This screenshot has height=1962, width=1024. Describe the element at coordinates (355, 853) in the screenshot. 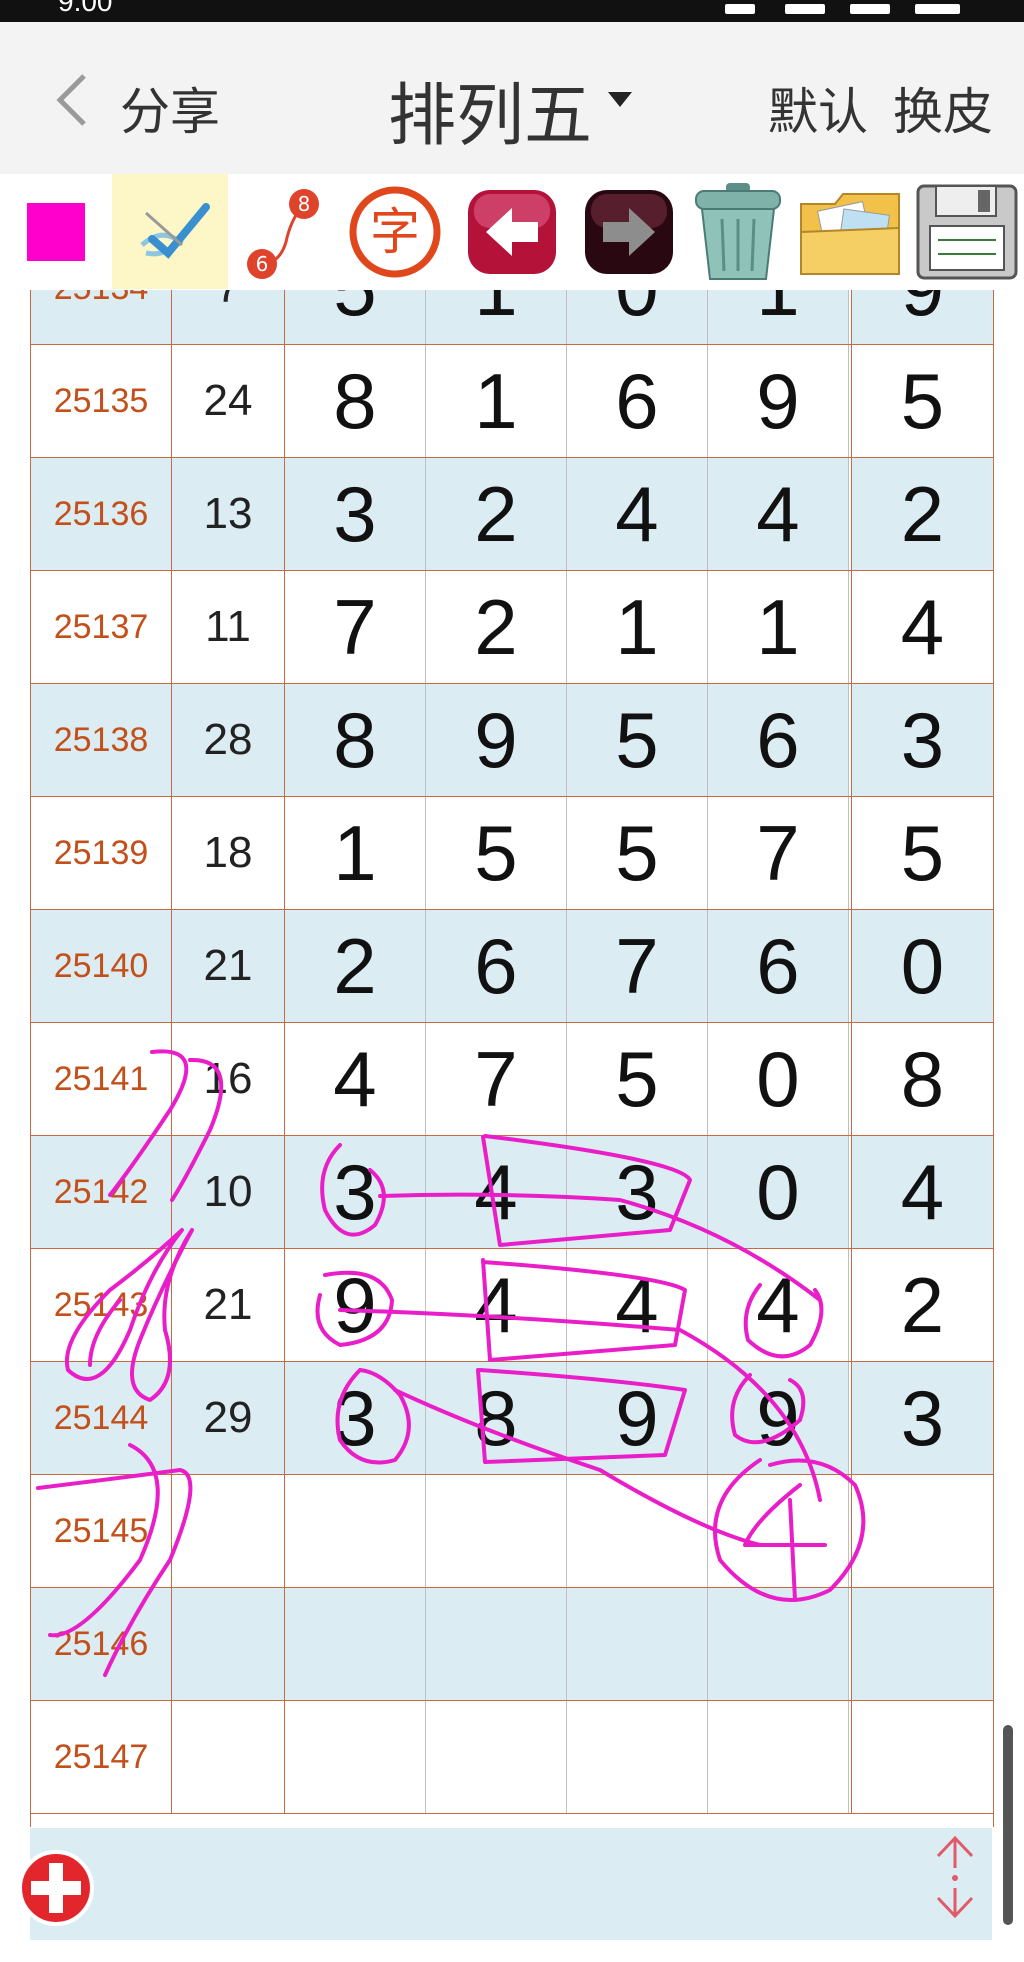

I see `digit-cell-1: 1` at that location.